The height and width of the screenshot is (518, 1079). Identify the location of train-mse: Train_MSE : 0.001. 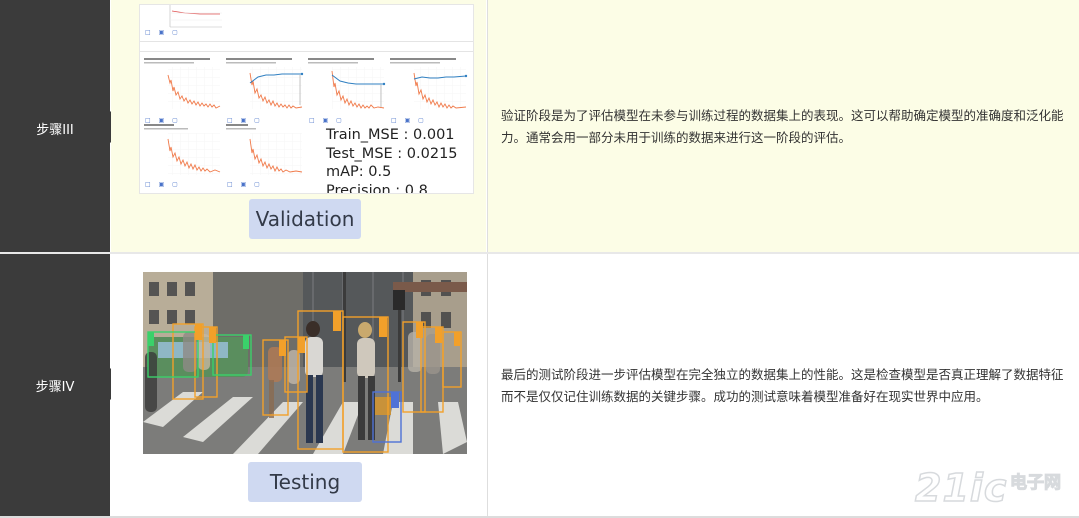
(390, 135).